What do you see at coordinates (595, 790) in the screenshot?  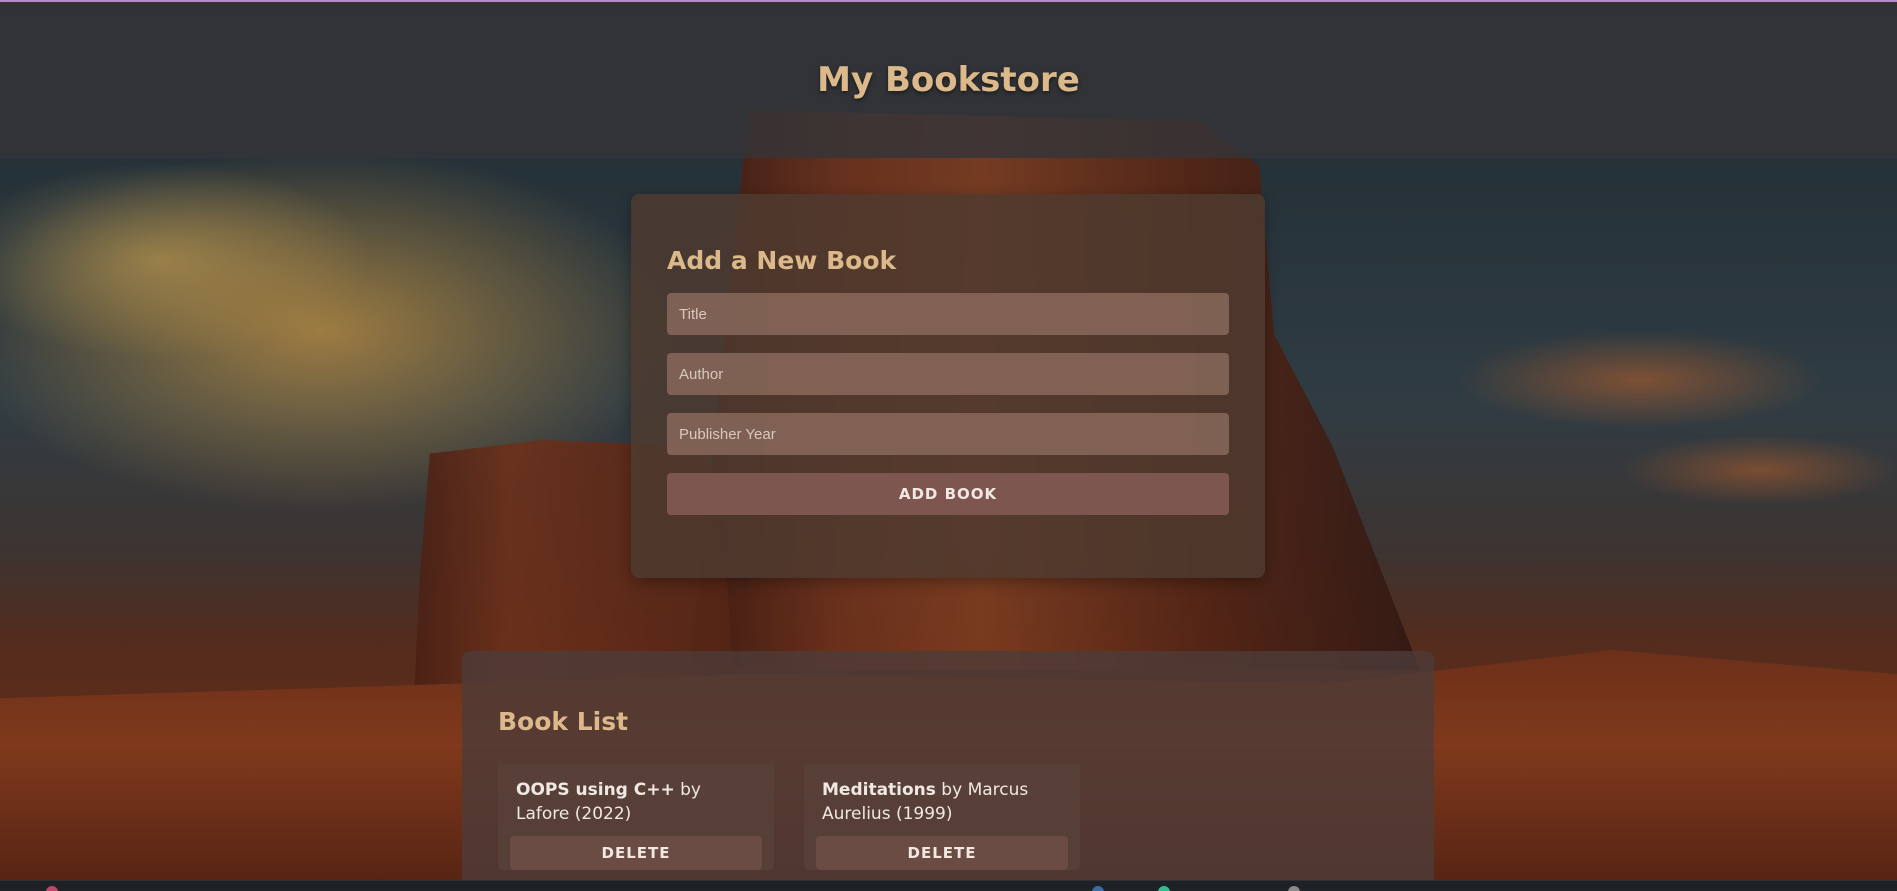 I see `book-title: OOPS using C++` at bounding box center [595, 790].